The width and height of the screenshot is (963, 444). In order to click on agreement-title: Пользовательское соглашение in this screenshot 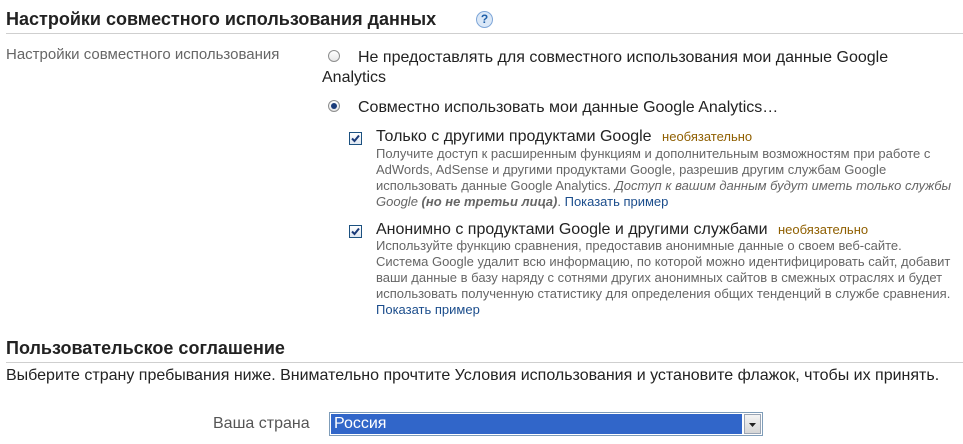, I will do `click(145, 348)`.